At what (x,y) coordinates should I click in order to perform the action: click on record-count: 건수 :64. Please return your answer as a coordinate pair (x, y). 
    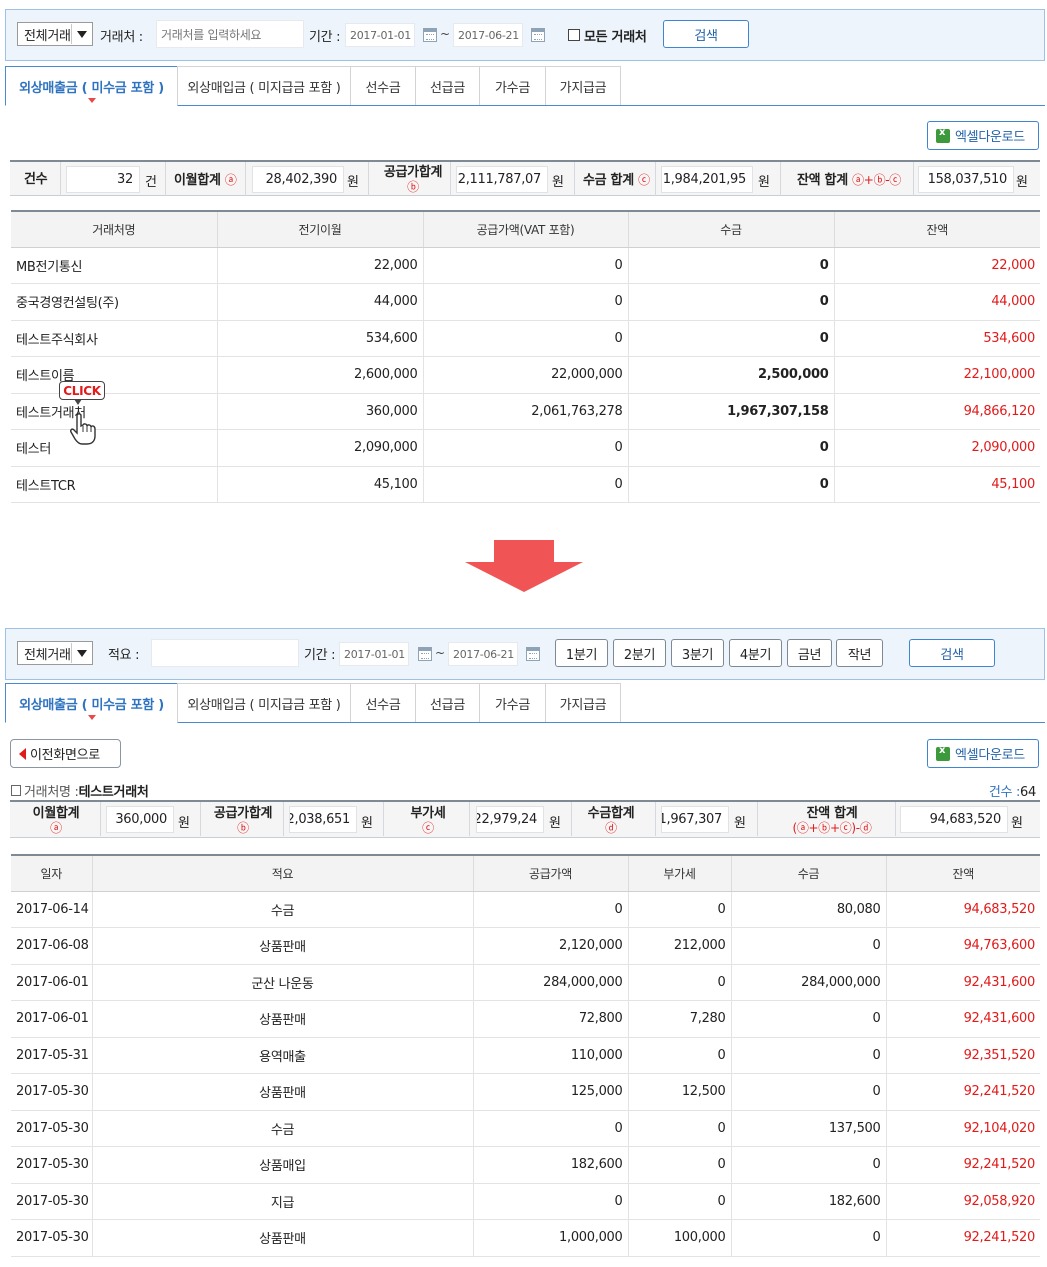
    Looking at the image, I should click on (1012, 790).